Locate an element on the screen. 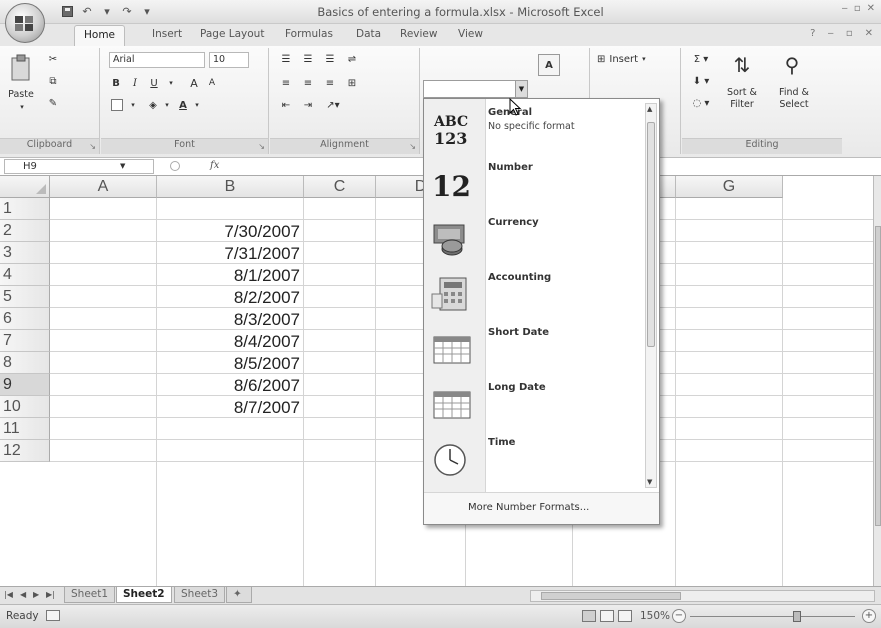 This screenshot has height=628, width=881. row-header-2: 2 is located at coordinates (25, 231).